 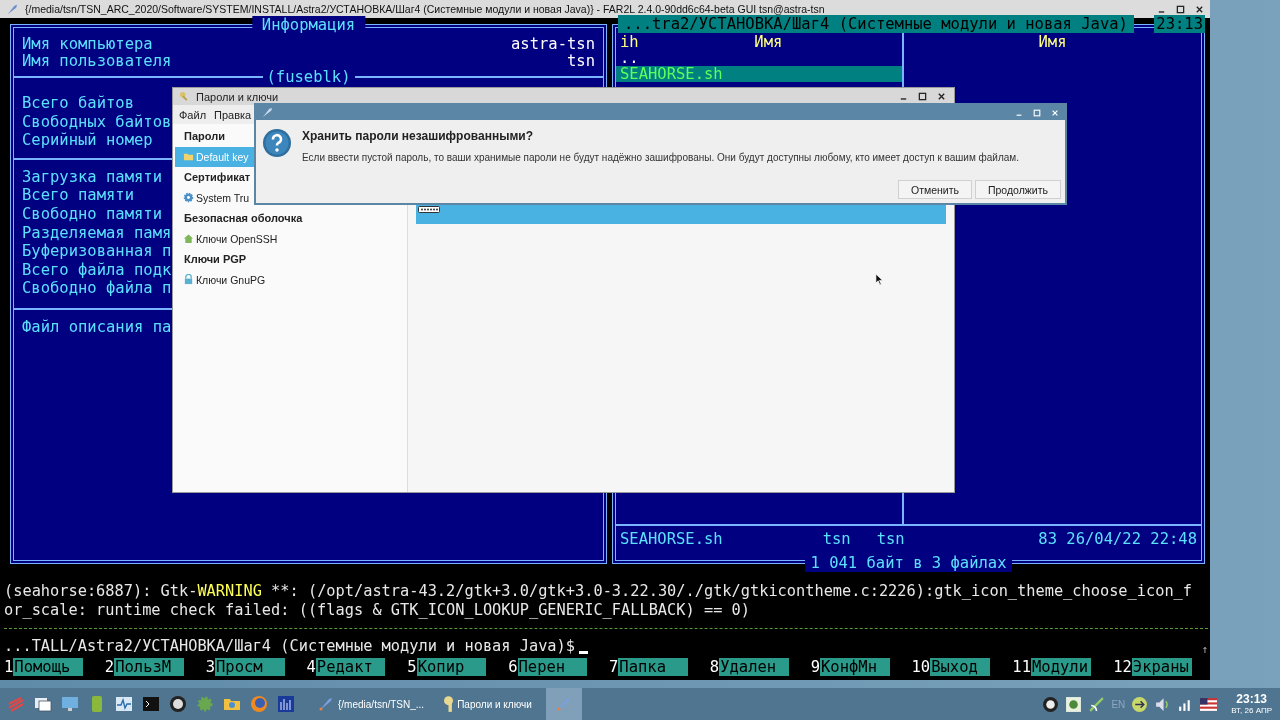 What do you see at coordinates (855, 667) in the screenshot?
I see `function-key: КонфМн` at bounding box center [855, 667].